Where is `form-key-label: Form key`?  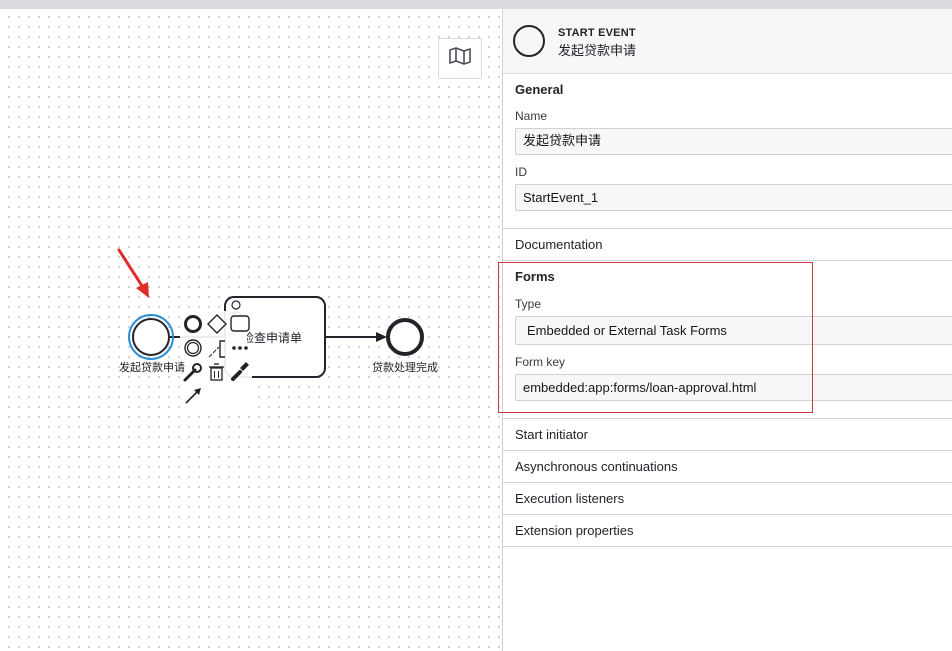 form-key-label: Form key is located at coordinates (540, 362).